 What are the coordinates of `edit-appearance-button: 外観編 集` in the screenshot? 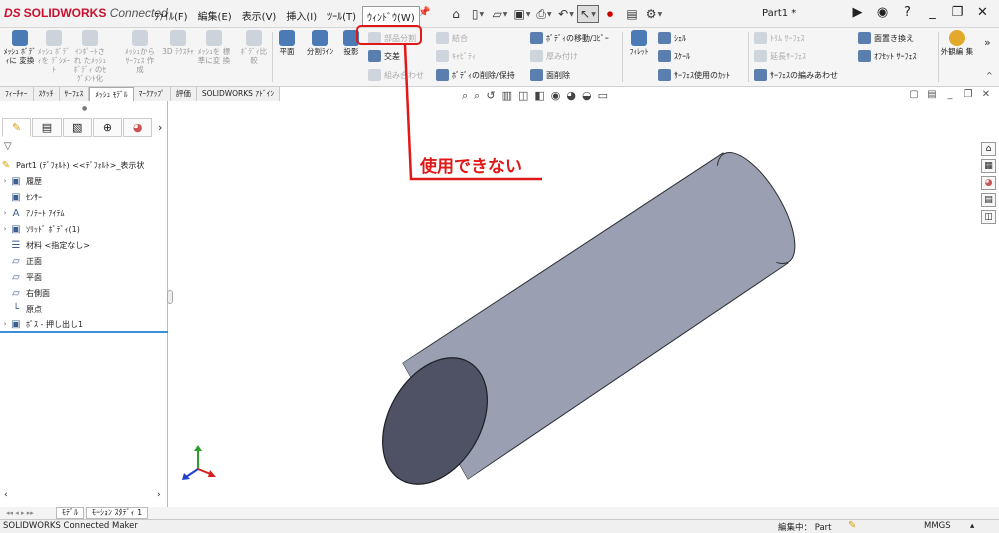 It's located at (957, 43).